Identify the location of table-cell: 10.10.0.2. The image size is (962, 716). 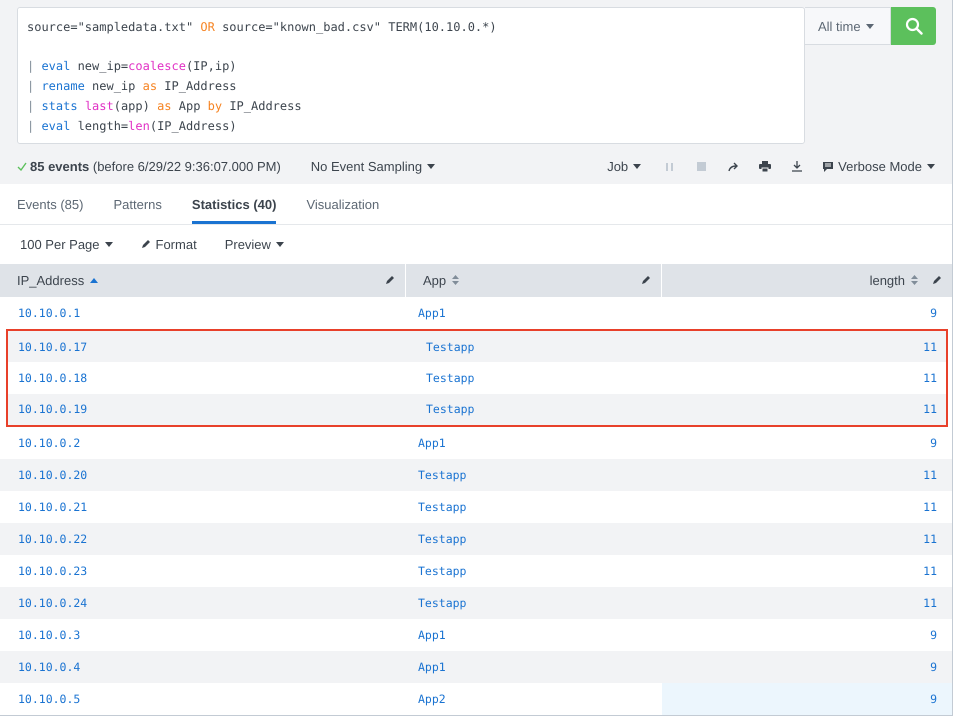
(203, 443).